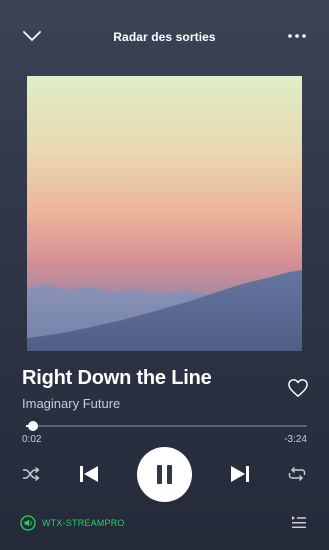  I want to click on top-bar: Radar des sorties, so click(164, 38).